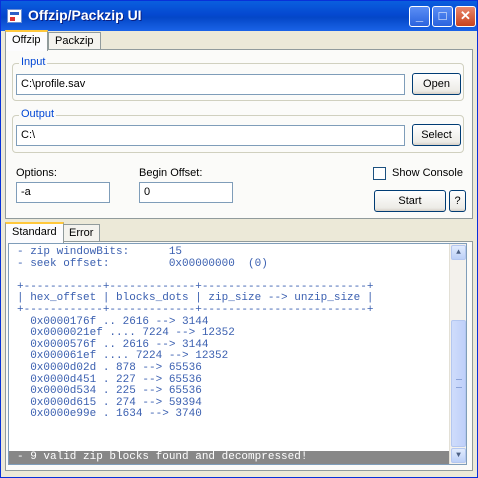  What do you see at coordinates (14, 16) in the screenshot?
I see `app-icon` at bounding box center [14, 16].